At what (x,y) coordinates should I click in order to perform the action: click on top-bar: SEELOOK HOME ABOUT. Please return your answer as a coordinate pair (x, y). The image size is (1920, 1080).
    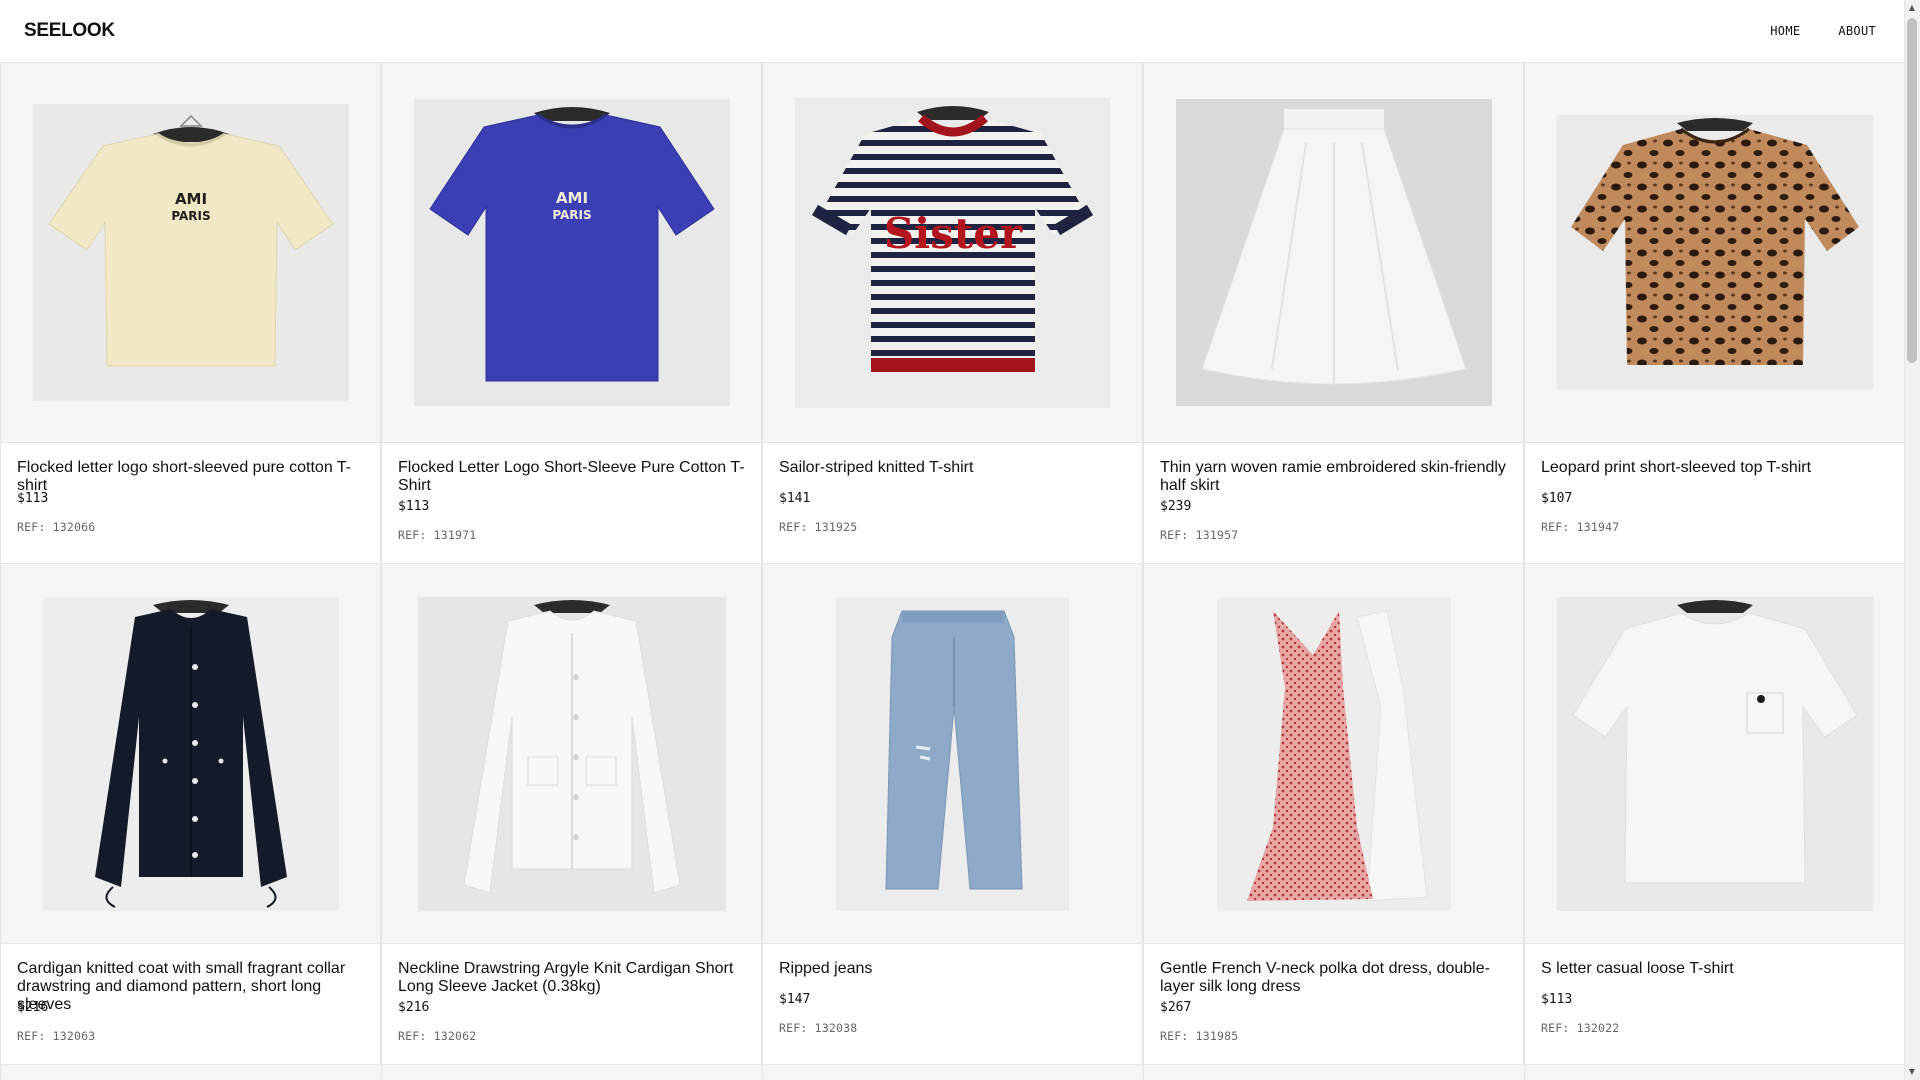
    Looking at the image, I should click on (952, 31).